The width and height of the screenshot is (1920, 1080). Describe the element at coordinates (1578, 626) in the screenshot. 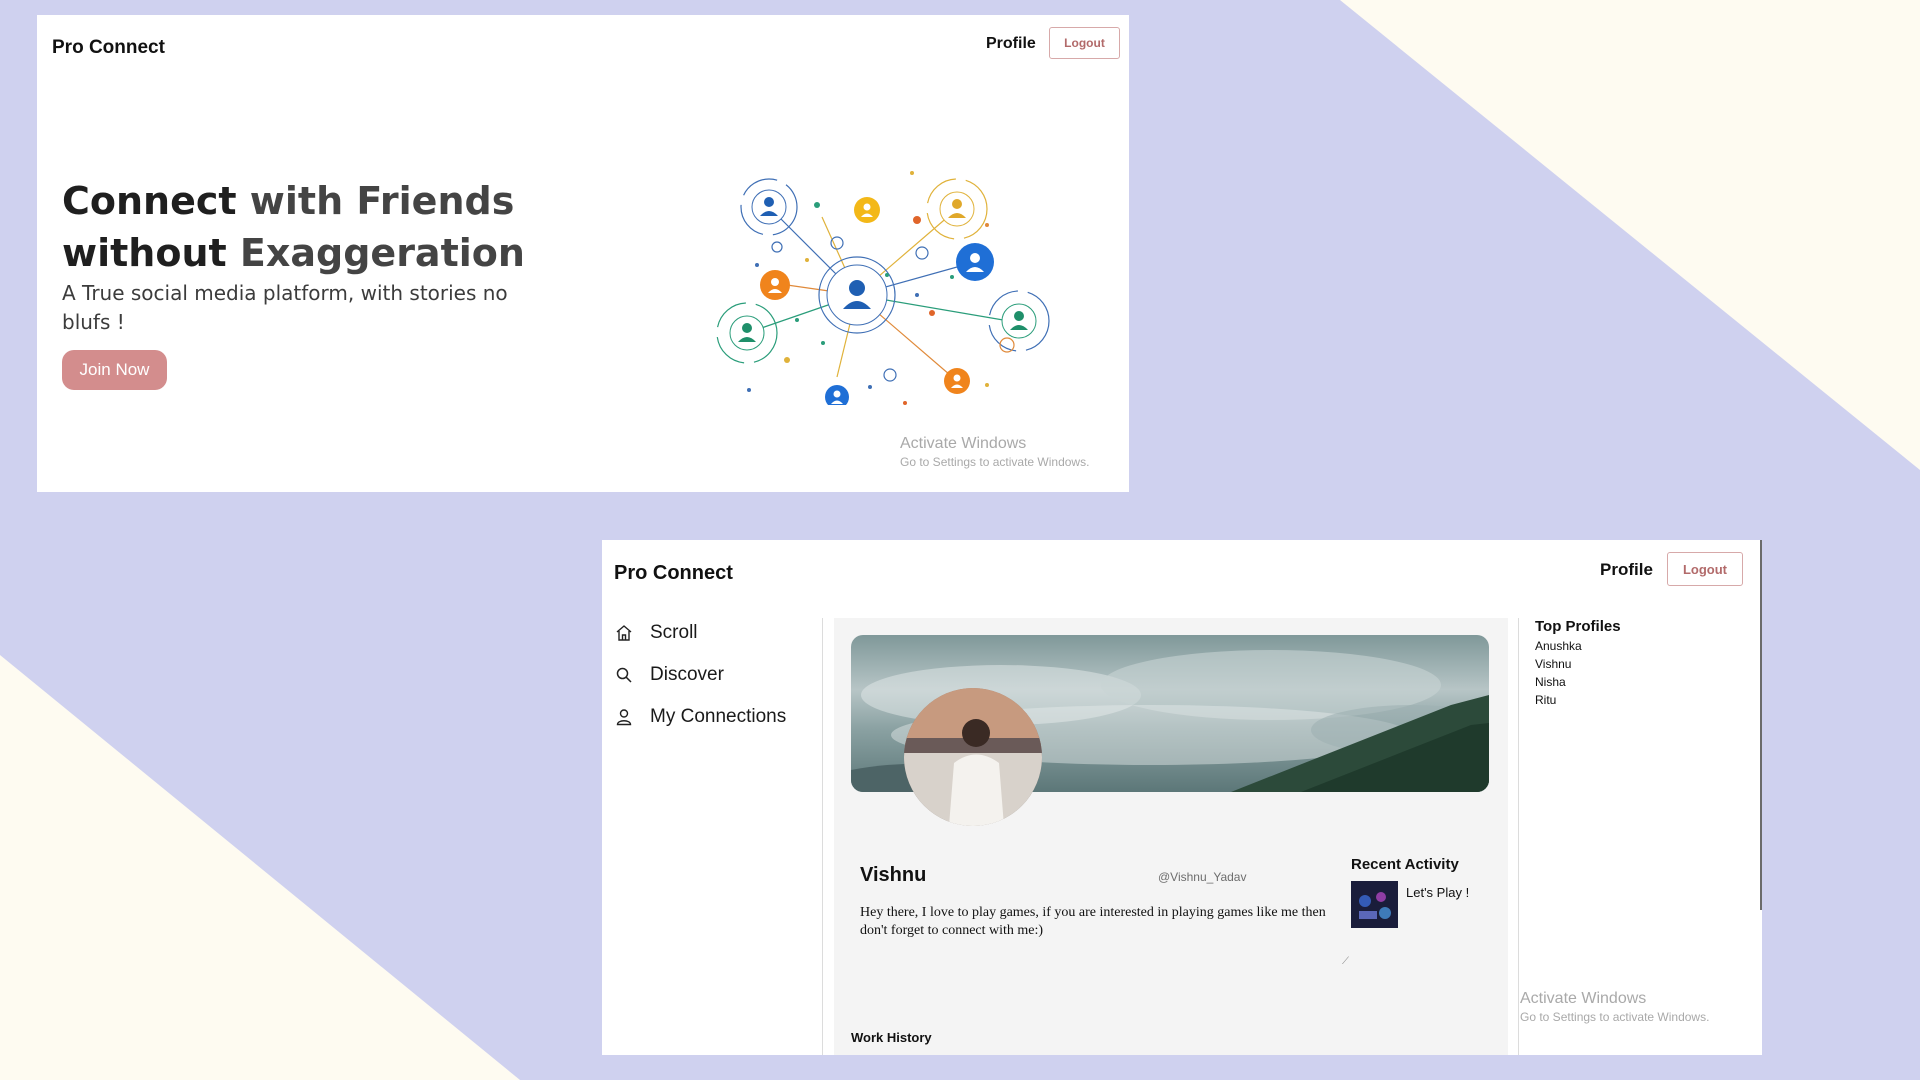

I see `top-profiles-title: Top Profiles` at that location.